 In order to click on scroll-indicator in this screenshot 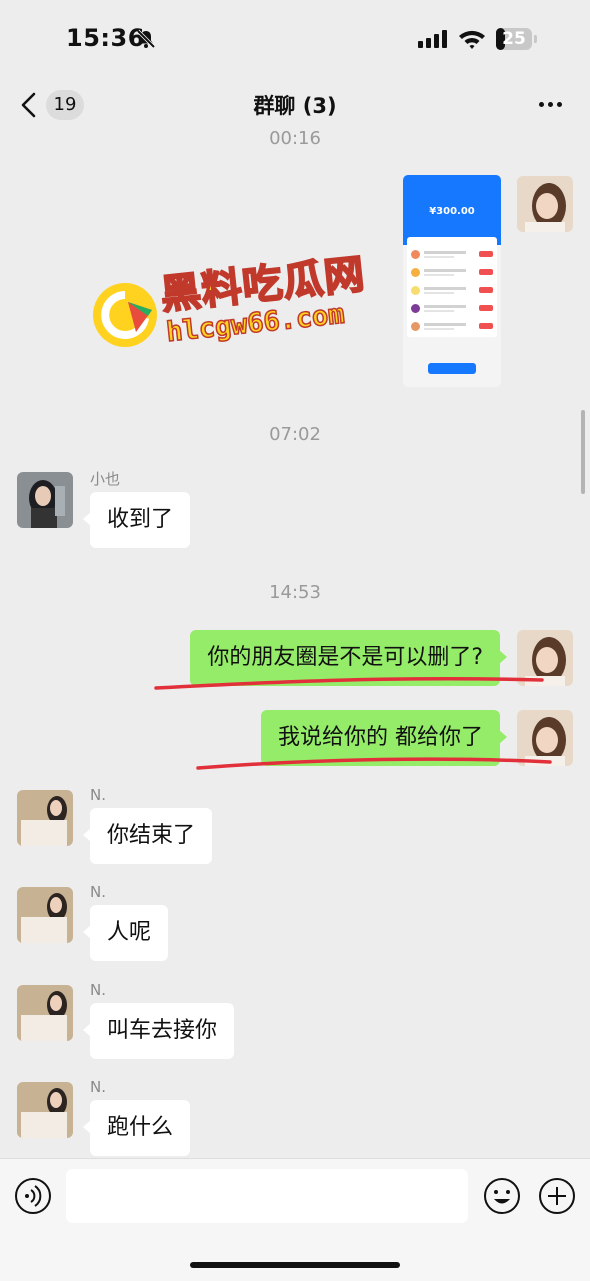, I will do `click(583, 452)`.